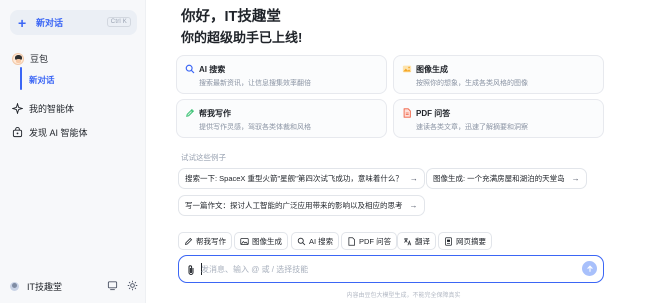 This screenshot has height=303, width=660. Describe the element at coordinates (112, 285) in the screenshot. I see `download-app-icon` at that location.